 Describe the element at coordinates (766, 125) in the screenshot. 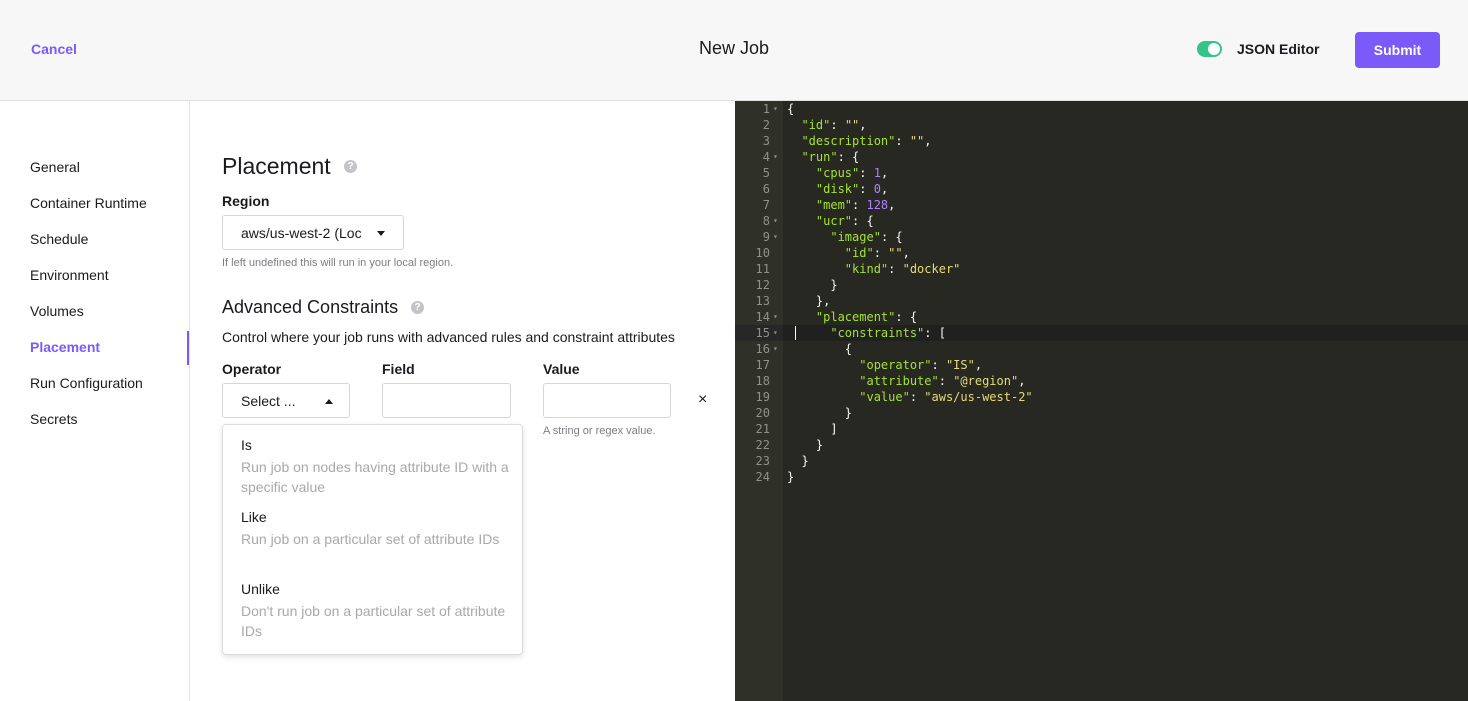

I see `line-number: 2` at that location.